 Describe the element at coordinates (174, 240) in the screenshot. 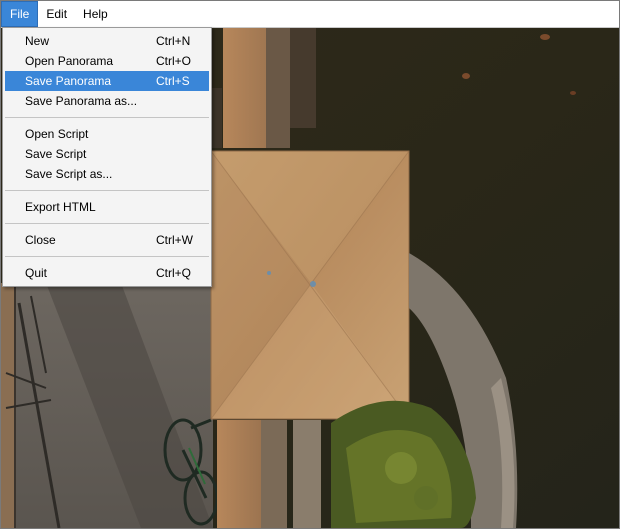

I see `menu-item-shortcut: Ctrl+W` at that location.